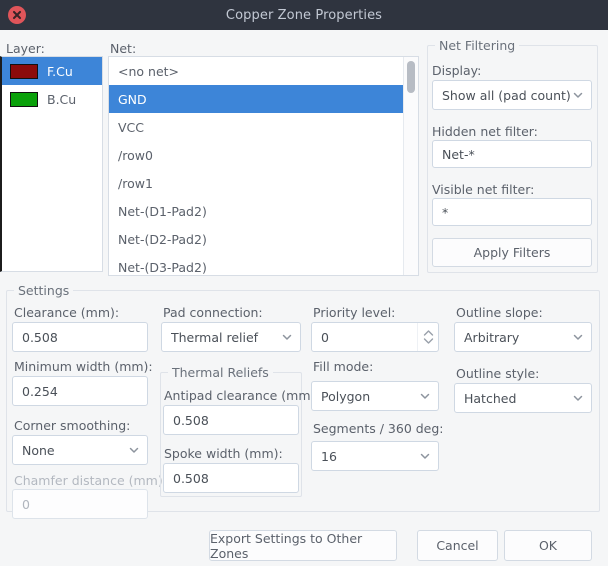 The width and height of the screenshot is (608, 566). I want to click on net-label: Net:, so click(123, 48).